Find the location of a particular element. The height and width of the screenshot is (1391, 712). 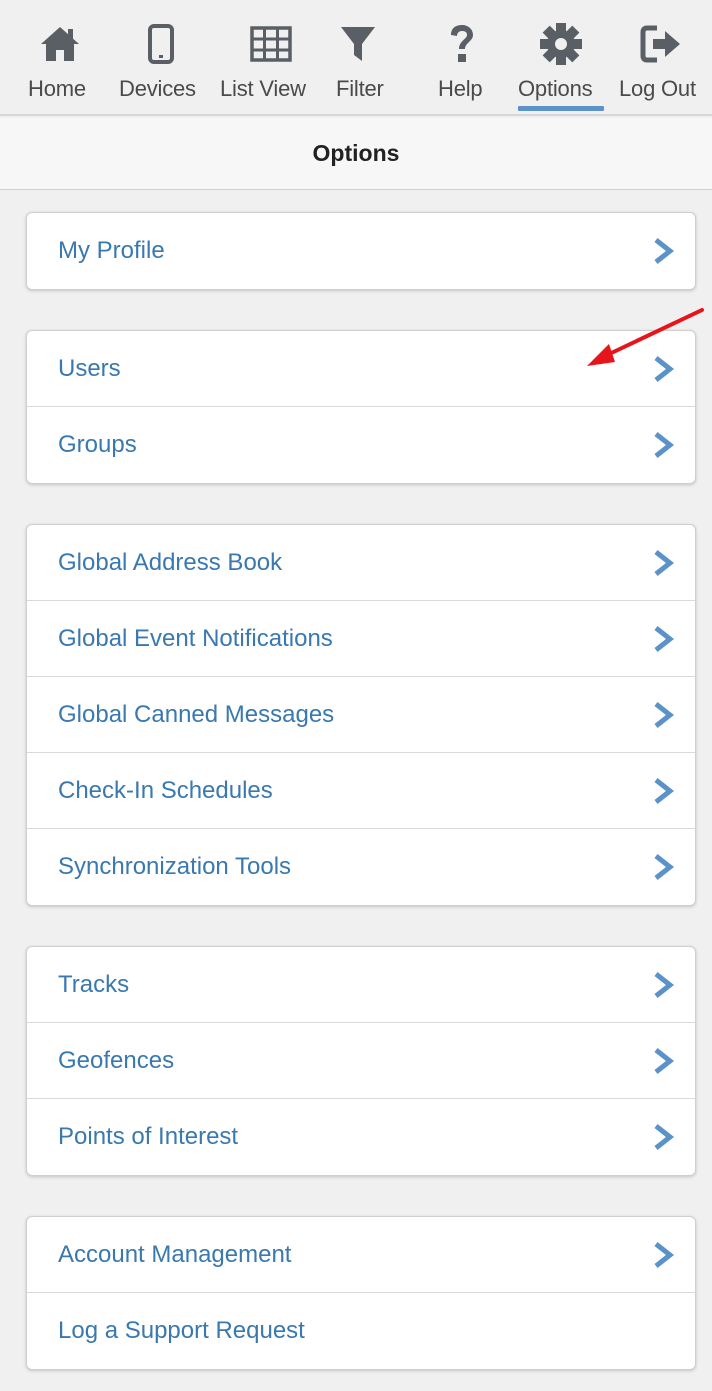

filter-funnel-icon is located at coordinates (358, 44).